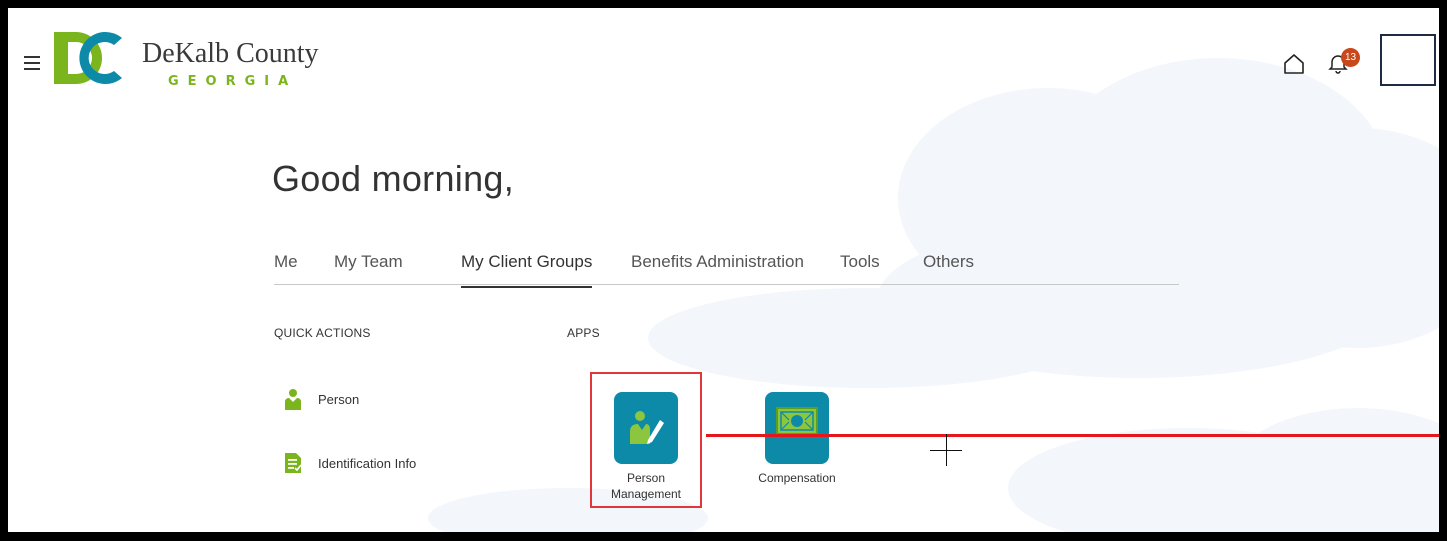 Image resolution: width=1447 pixels, height=541 pixels. Describe the element at coordinates (1294, 64) in the screenshot. I see `home-icon` at that location.